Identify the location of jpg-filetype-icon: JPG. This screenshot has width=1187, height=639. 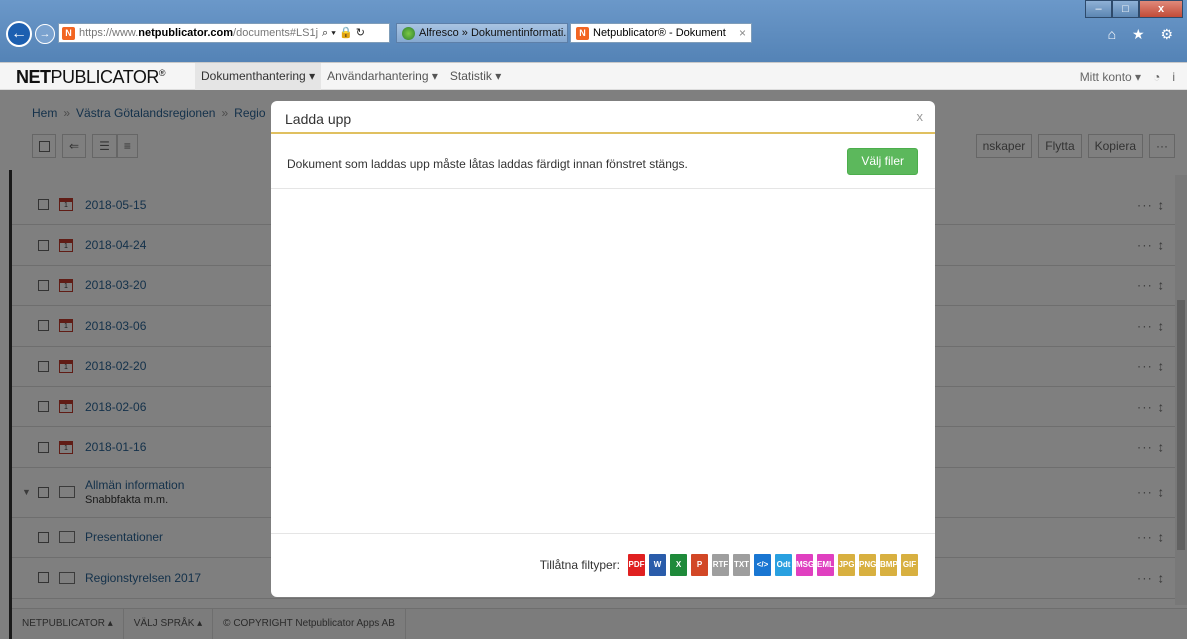
(846, 565).